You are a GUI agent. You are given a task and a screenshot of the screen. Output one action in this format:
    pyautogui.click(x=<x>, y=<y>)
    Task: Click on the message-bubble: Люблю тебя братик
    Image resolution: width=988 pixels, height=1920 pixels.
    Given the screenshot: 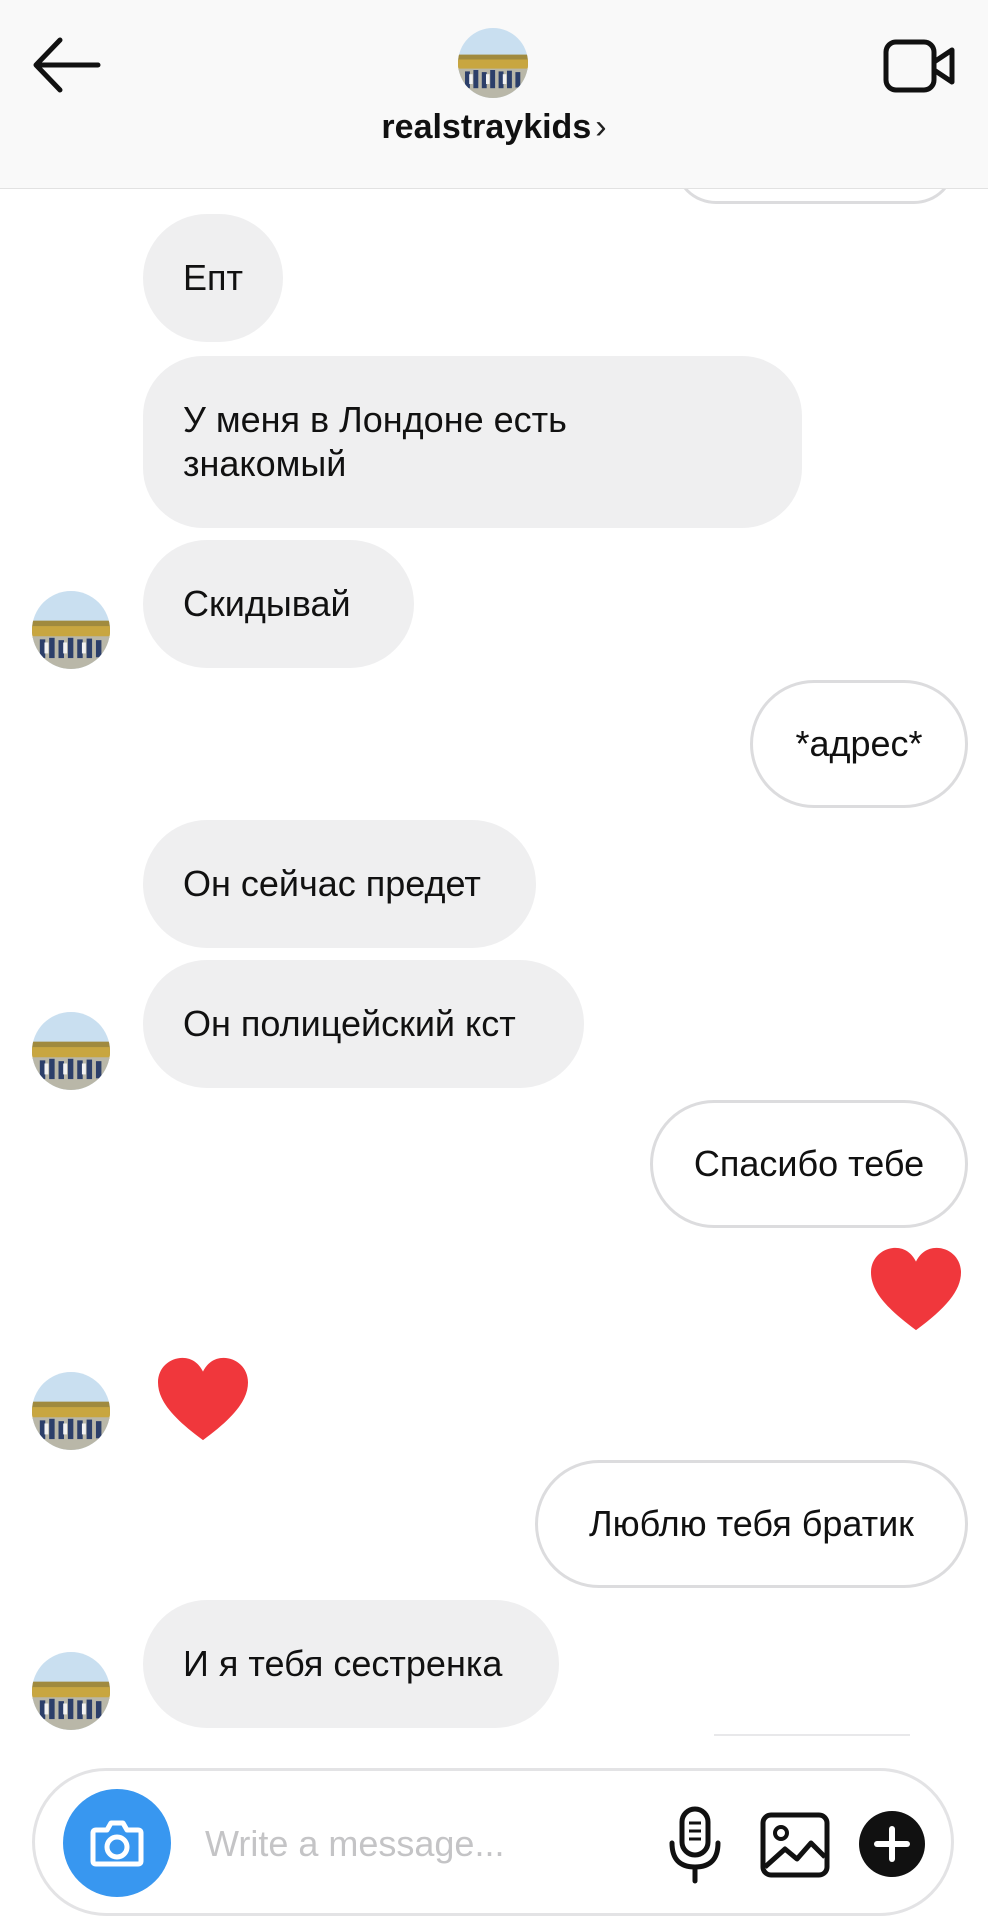 What is the action you would take?
    pyautogui.click(x=751, y=1524)
    